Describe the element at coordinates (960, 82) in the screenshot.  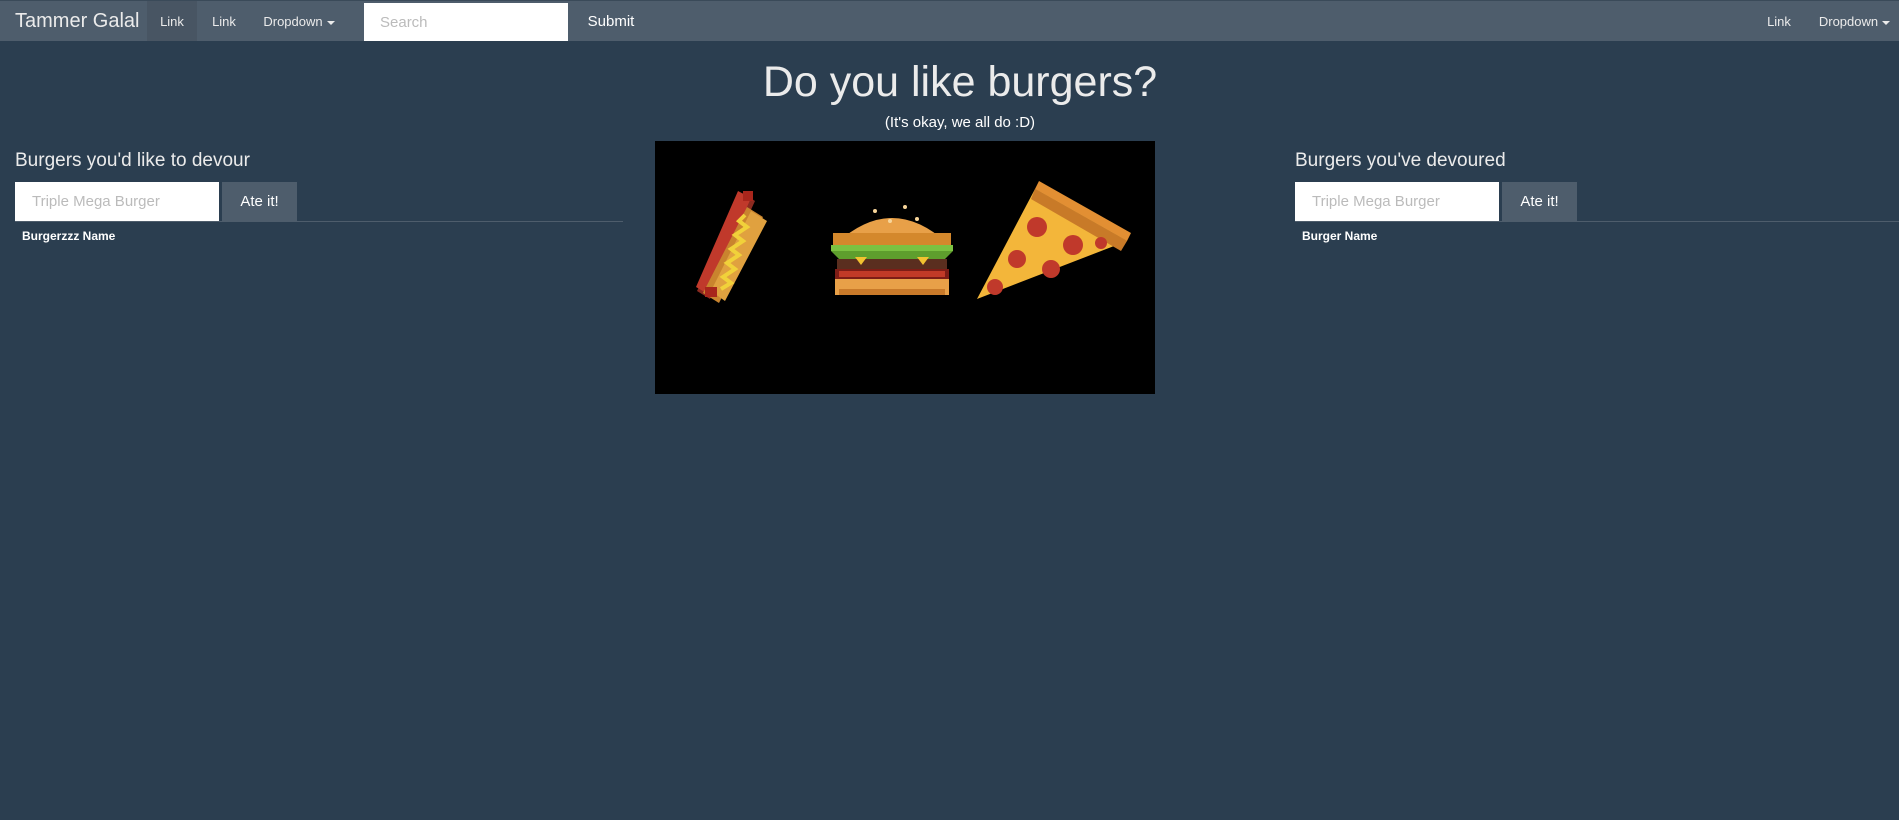
I see `page-title: Do you like burgers?` at that location.